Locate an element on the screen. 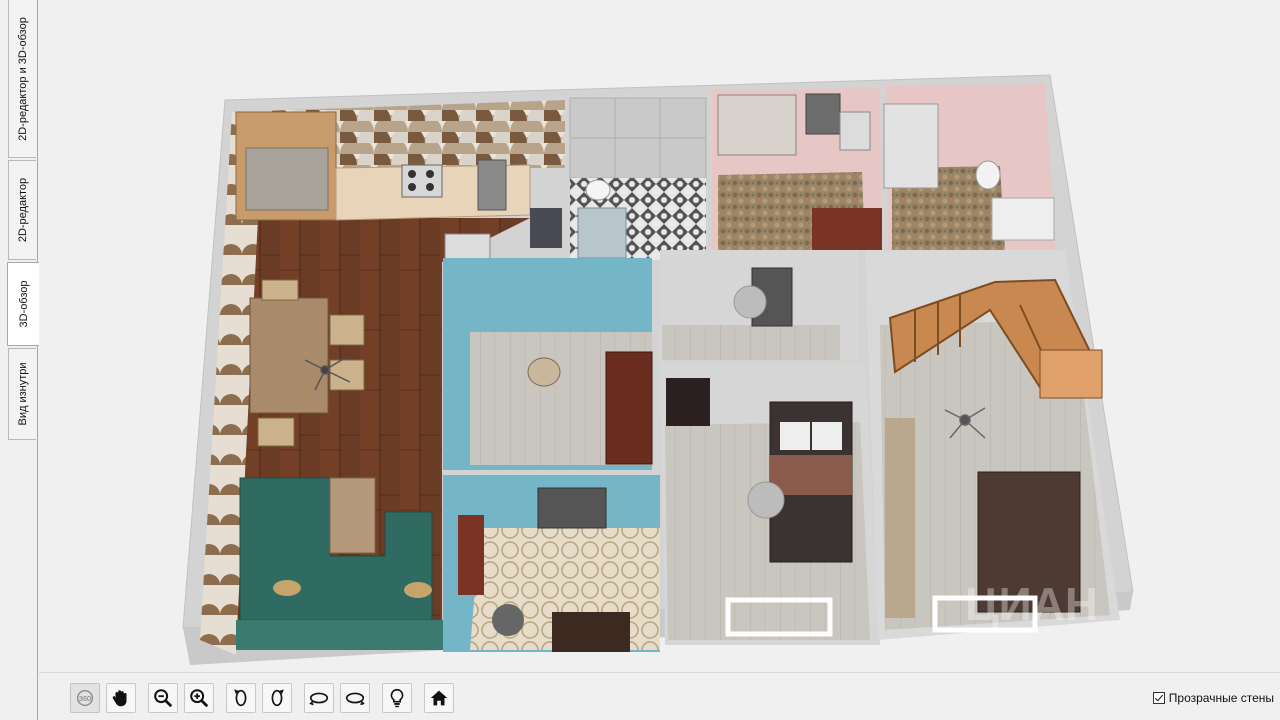  rotate-left-button is located at coordinates (241, 698).